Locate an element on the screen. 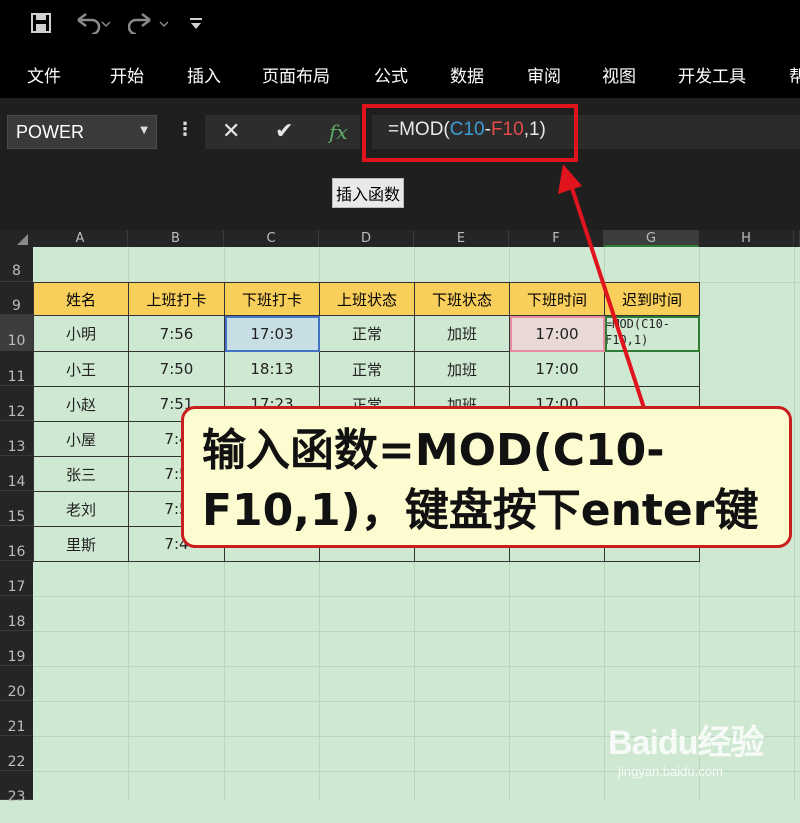 The image size is (800, 823). row-header-8: 8 is located at coordinates (16, 264).